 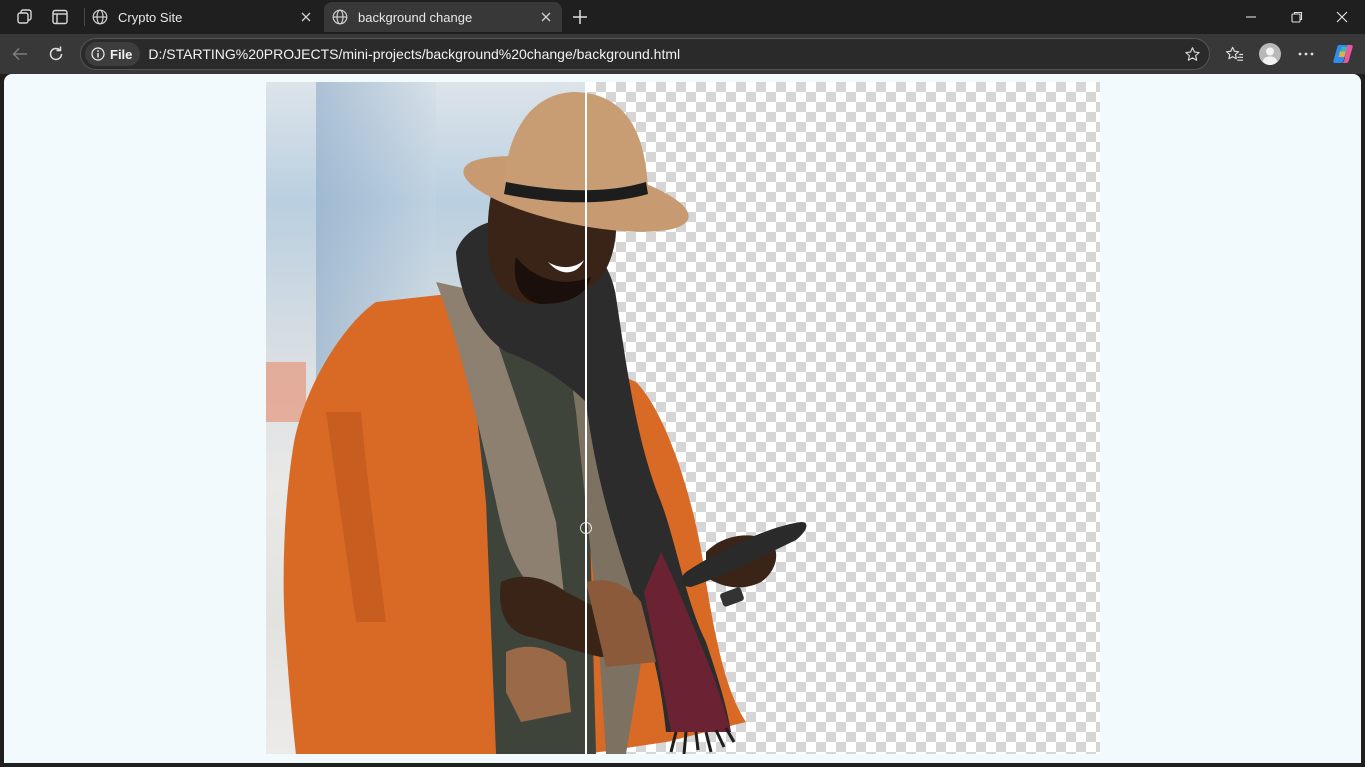 I want to click on site-info-chip: File, so click(x=113, y=54).